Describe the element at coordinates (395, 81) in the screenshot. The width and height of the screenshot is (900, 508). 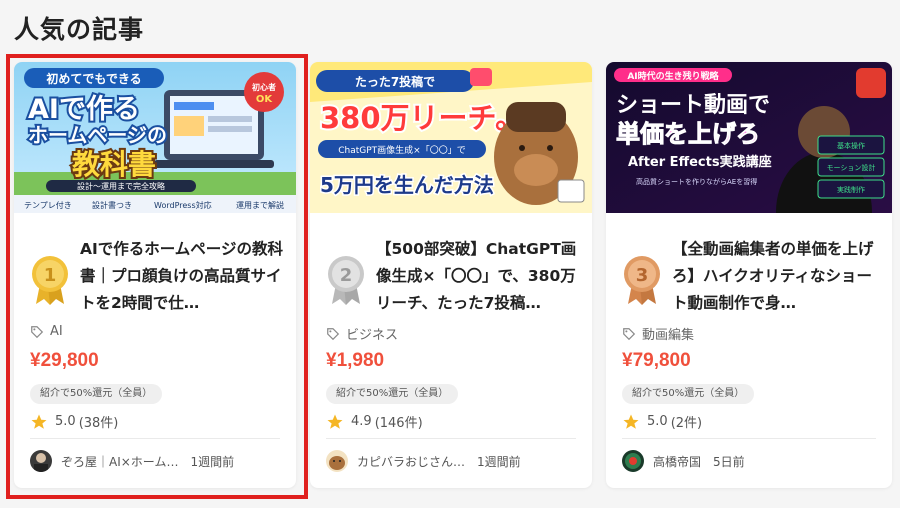
I see `thumb2-line1: たった7投稿で` at that location.